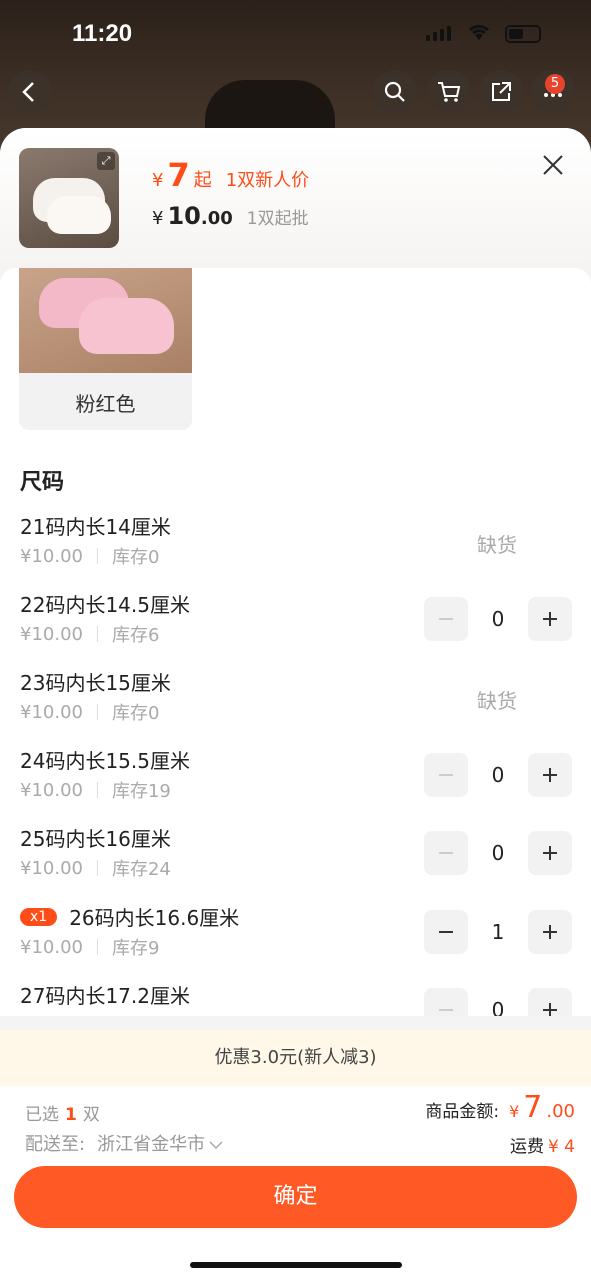 The height and width of the screenshot is (1280, 591). Describe the element at coordinates (62, 1115) in the screenshot. I see `selected-summary: 已选 1 双` at that location.